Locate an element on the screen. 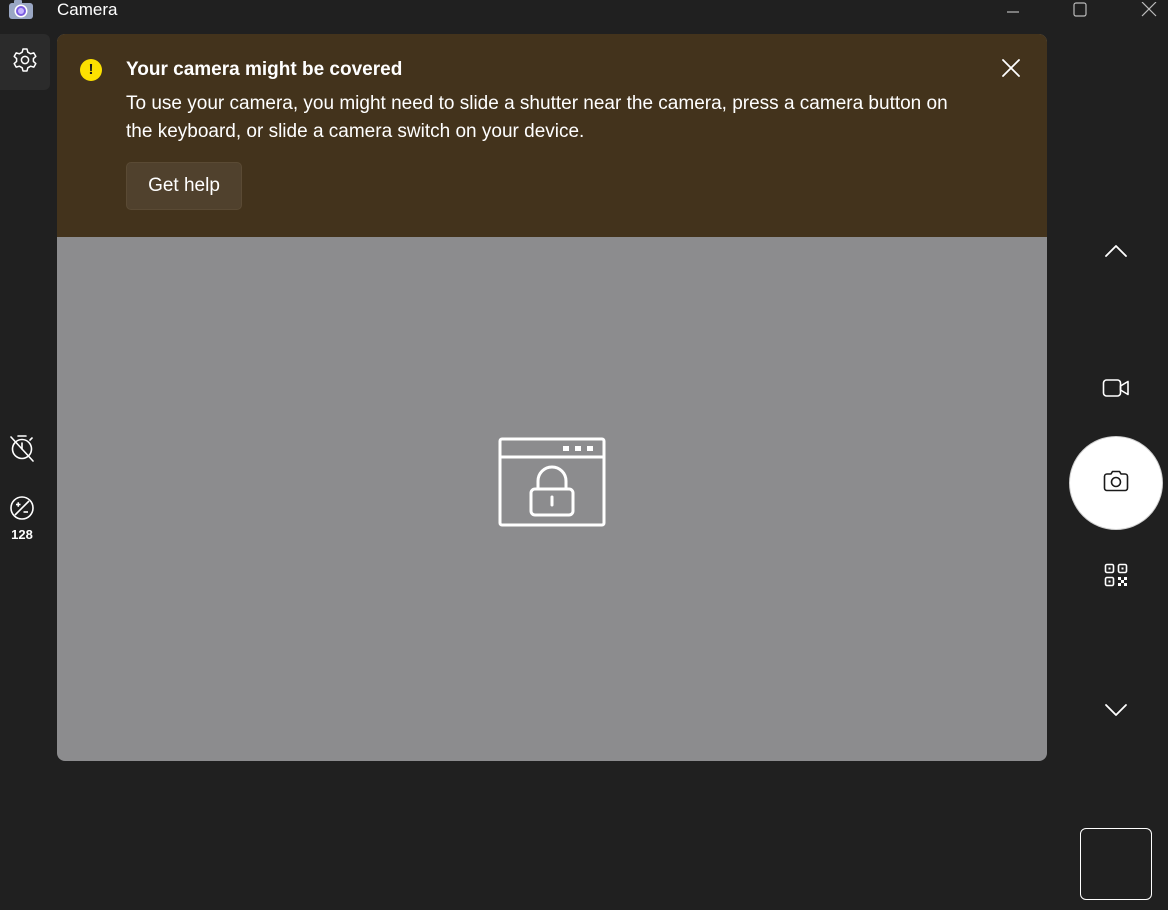  chevron-down-icon is located at coordinates (1116, 712).